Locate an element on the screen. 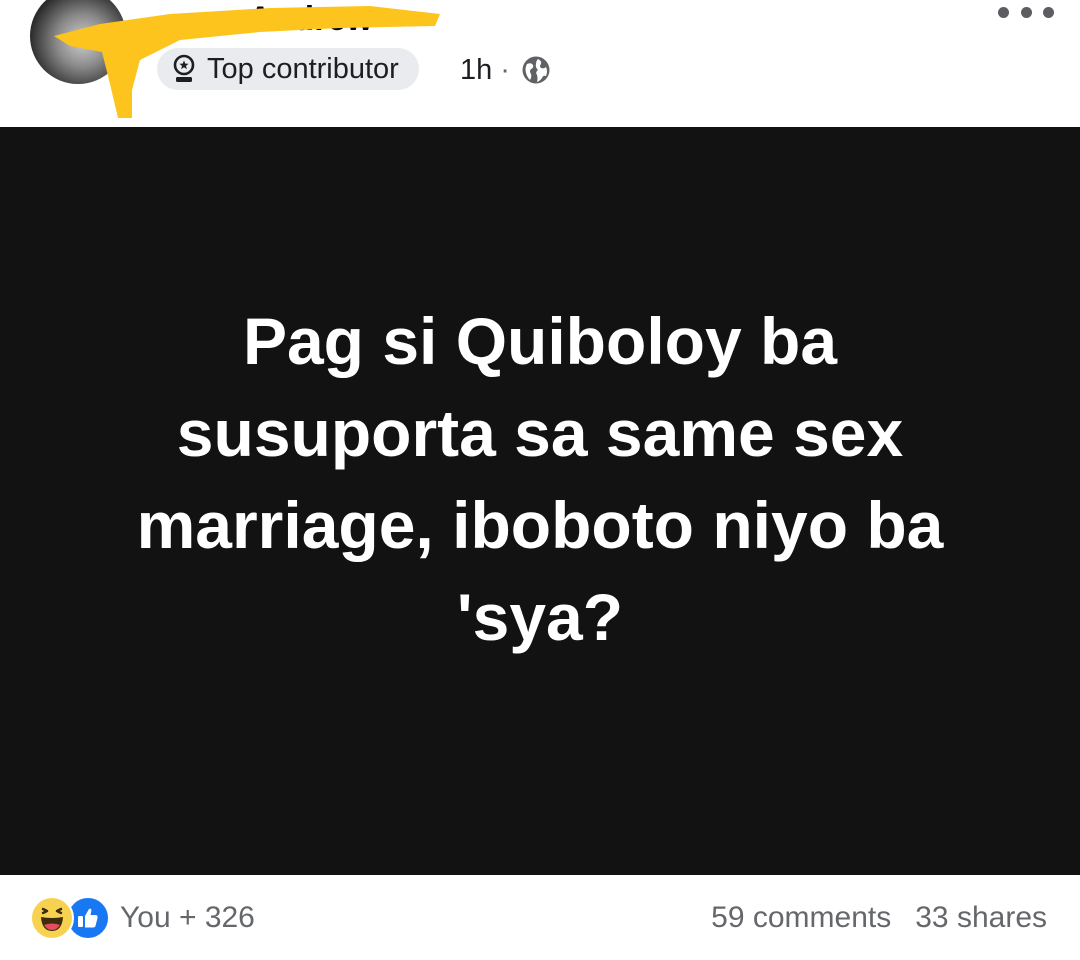 This screenshot has width=1080, height=960. reaction-summary: You + 326 is located at coordinates (142, 918).